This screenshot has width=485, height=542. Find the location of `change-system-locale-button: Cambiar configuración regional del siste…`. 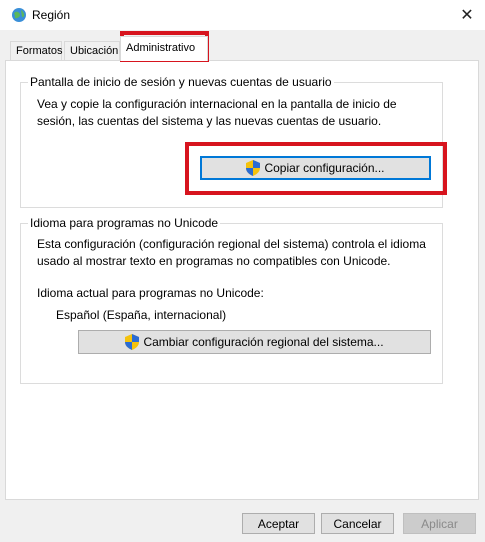

change-system-locale-button: Cambiar configuración regional del siste… is located at coordinates (254, 342).